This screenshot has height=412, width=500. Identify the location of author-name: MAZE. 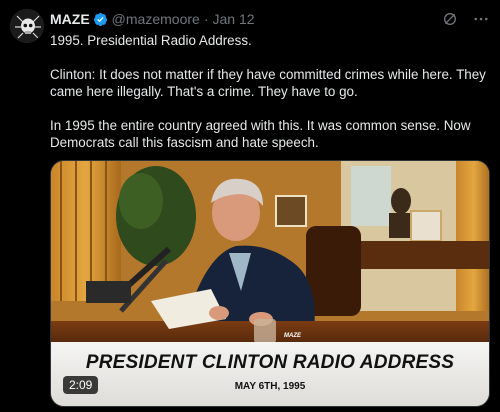
(70, 19).